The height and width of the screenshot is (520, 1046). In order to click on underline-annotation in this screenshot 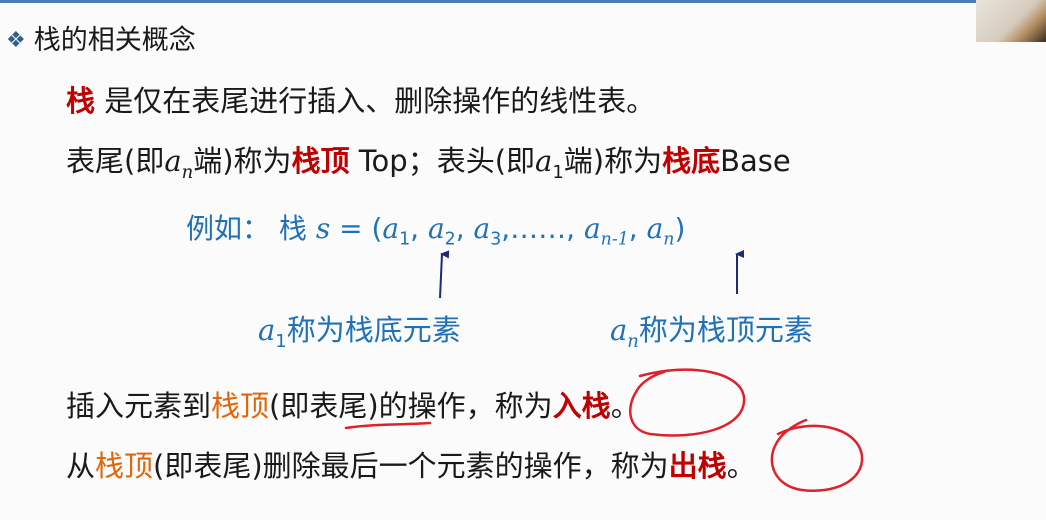, I will do `click(388, 425)`.